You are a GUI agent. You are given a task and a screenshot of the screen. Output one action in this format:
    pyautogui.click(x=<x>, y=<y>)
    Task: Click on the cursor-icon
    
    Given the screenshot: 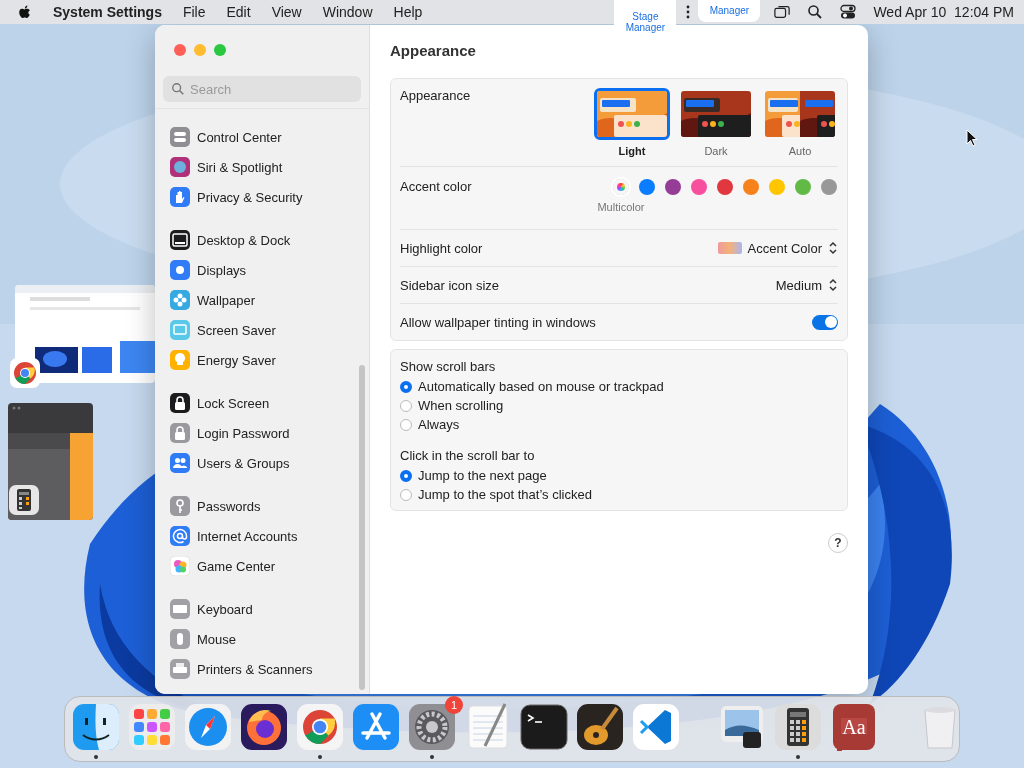 What is the action you would take?
    pyautogui.click(x=972, y=138)
    